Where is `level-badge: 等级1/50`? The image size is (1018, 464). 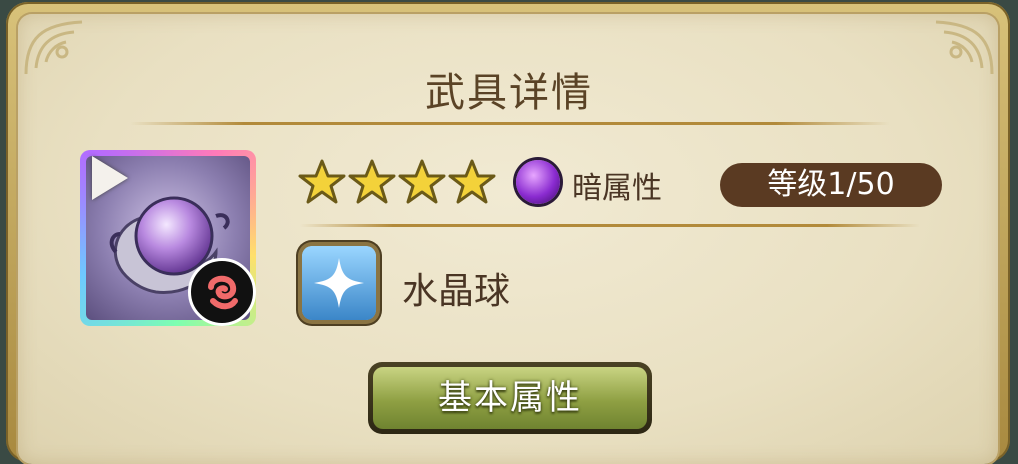
level-badge: 等级1/50 is located at coordinates (831, 185).